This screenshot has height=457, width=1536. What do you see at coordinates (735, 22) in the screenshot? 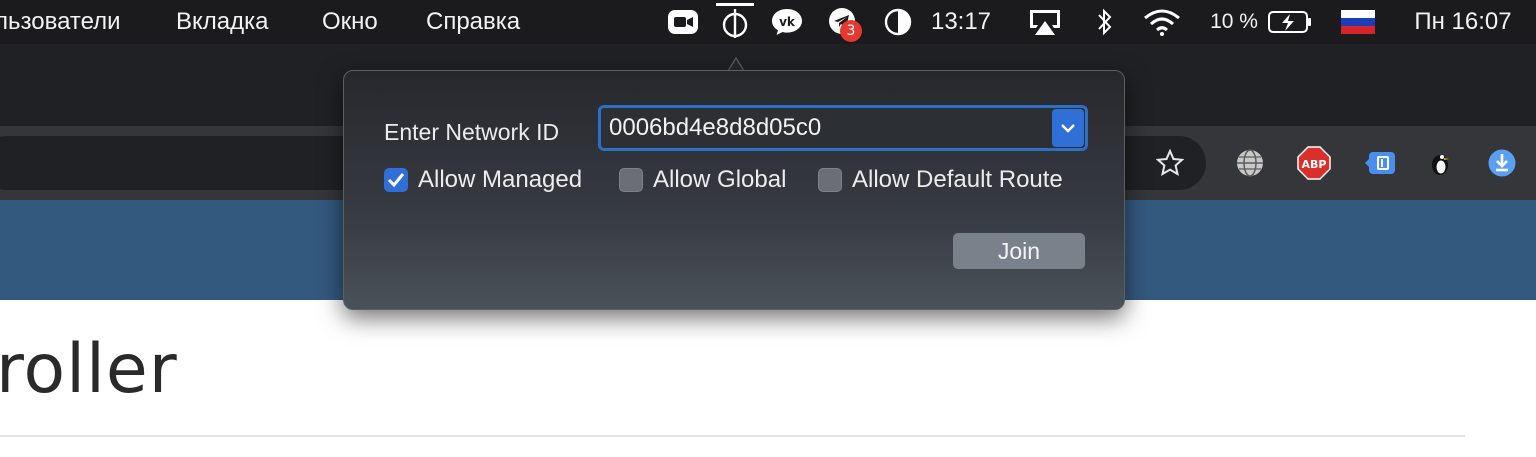
I see `zerotier-icon` at bounding box center [735, 22].